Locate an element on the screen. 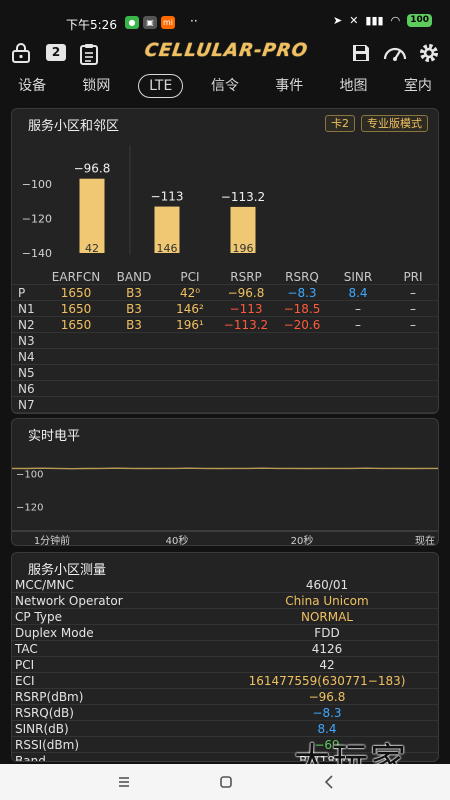 The image size is (450, 800). measurement-value: China Unicom is located at coordinates (327, 601).